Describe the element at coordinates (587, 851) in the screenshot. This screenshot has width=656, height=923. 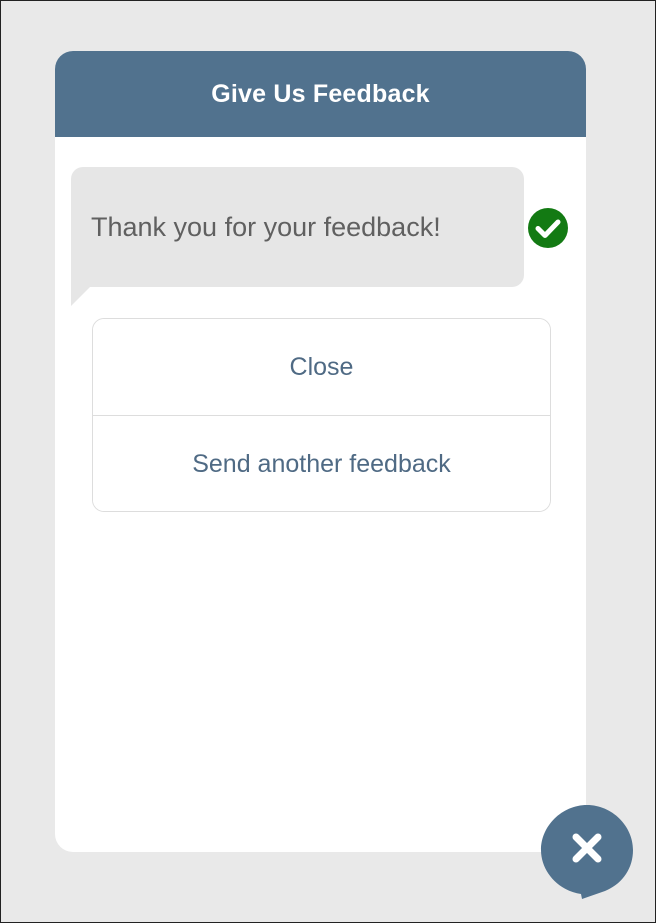
I see `close-chat-button` at that location.